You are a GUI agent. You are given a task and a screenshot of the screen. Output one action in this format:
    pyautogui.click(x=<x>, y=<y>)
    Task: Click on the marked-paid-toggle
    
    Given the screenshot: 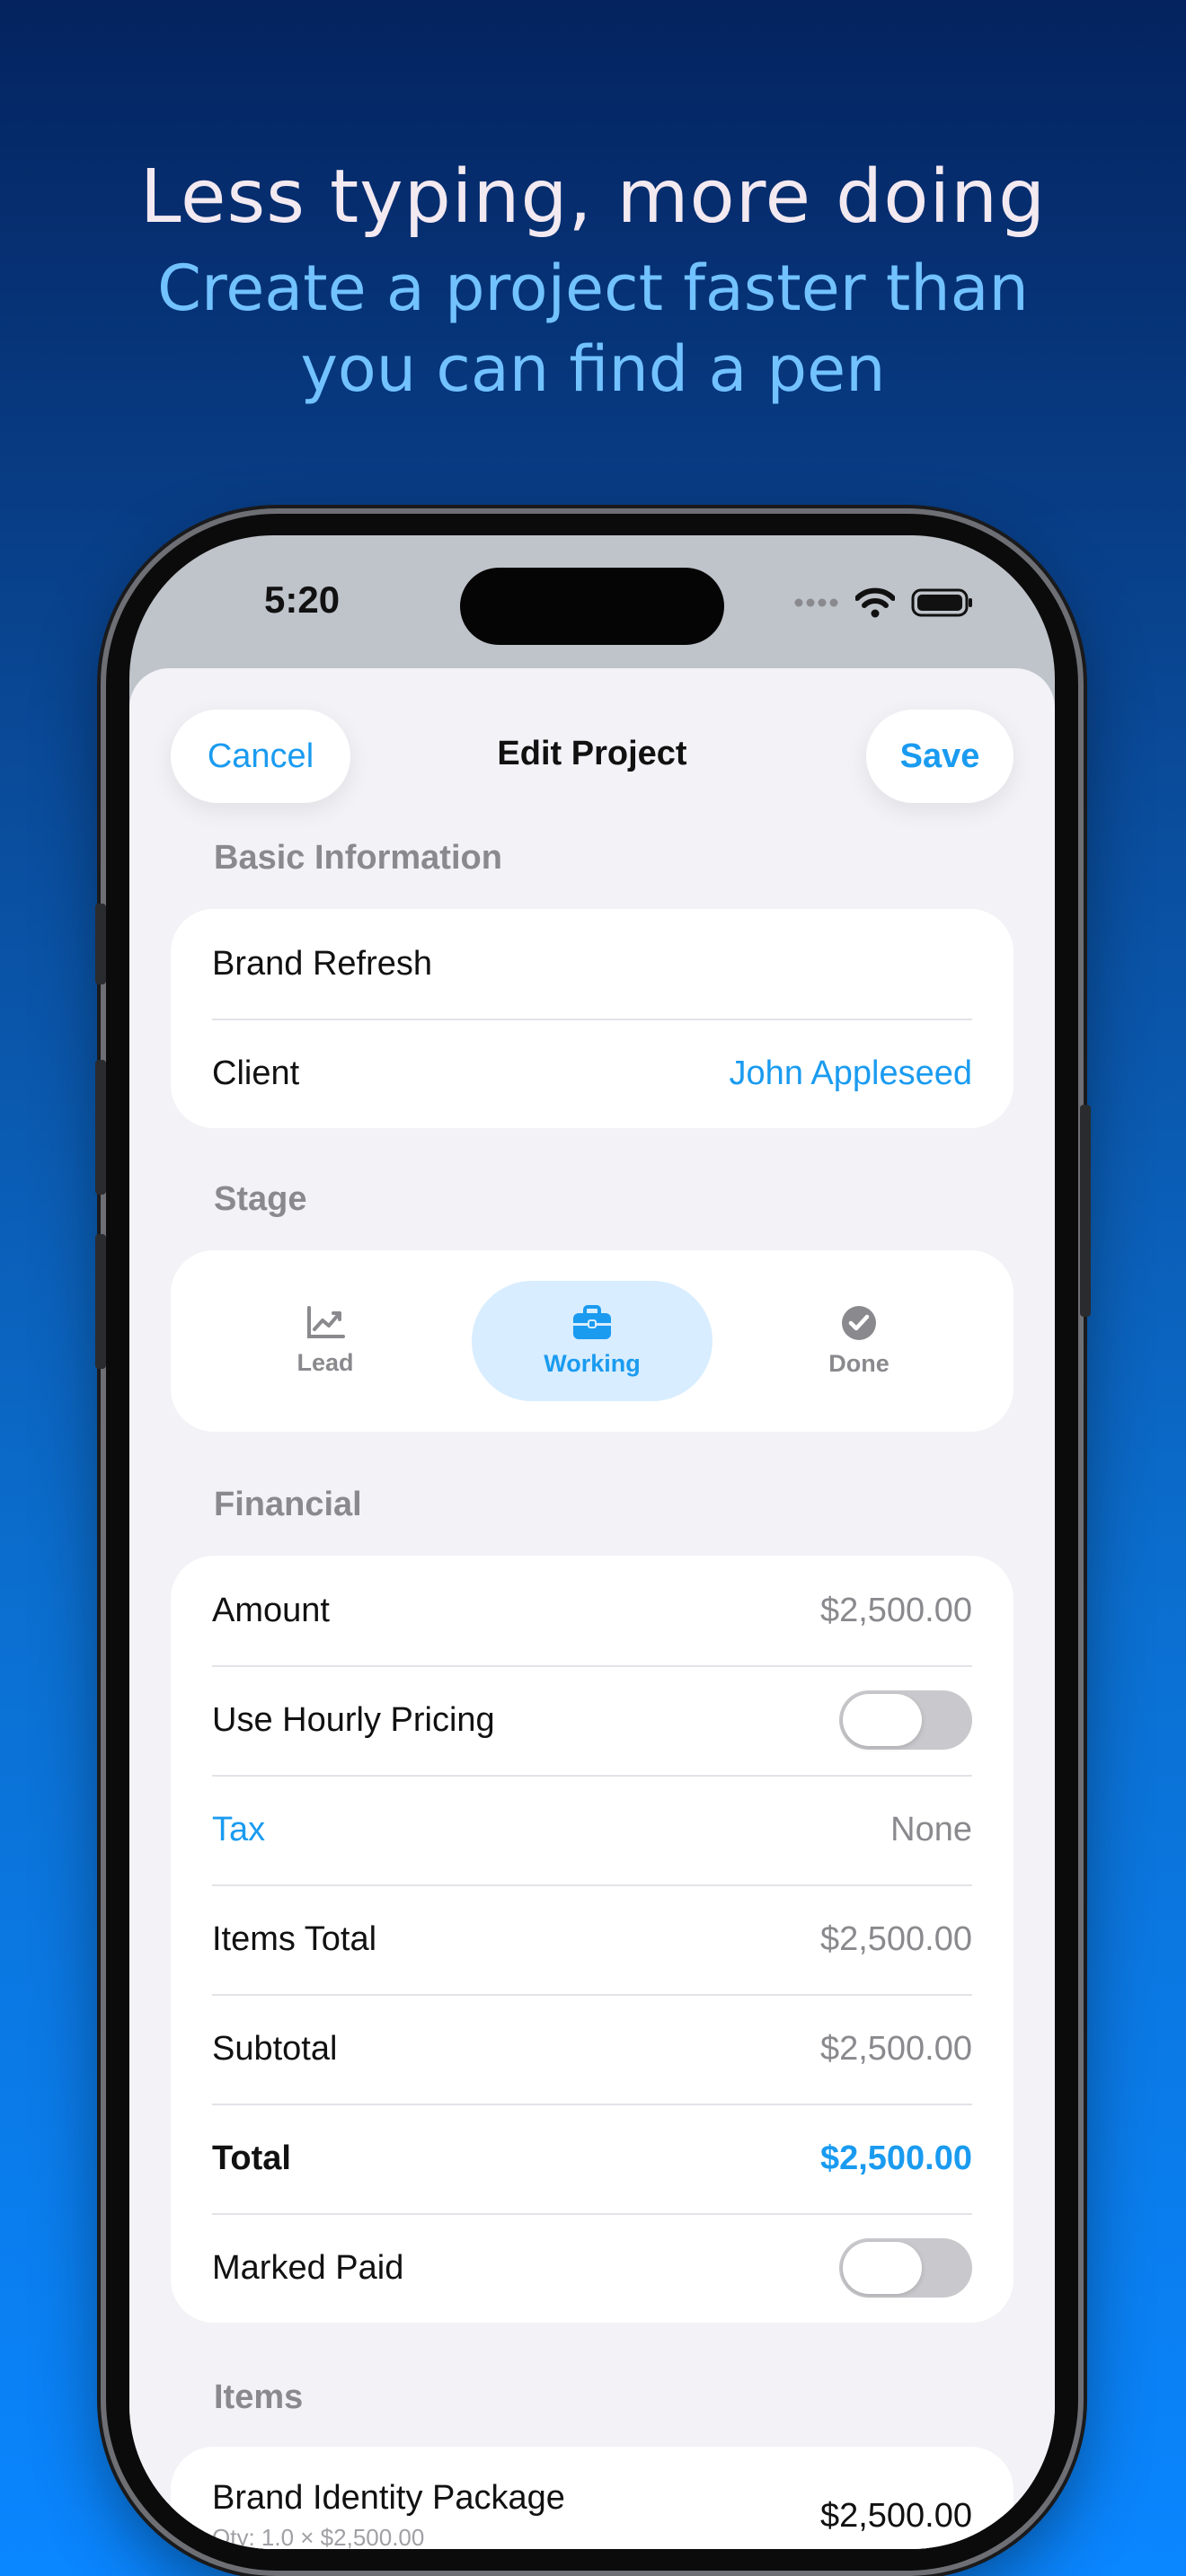 What is the action you would take?
    pyautogui.click(x=905, y=2268)
    